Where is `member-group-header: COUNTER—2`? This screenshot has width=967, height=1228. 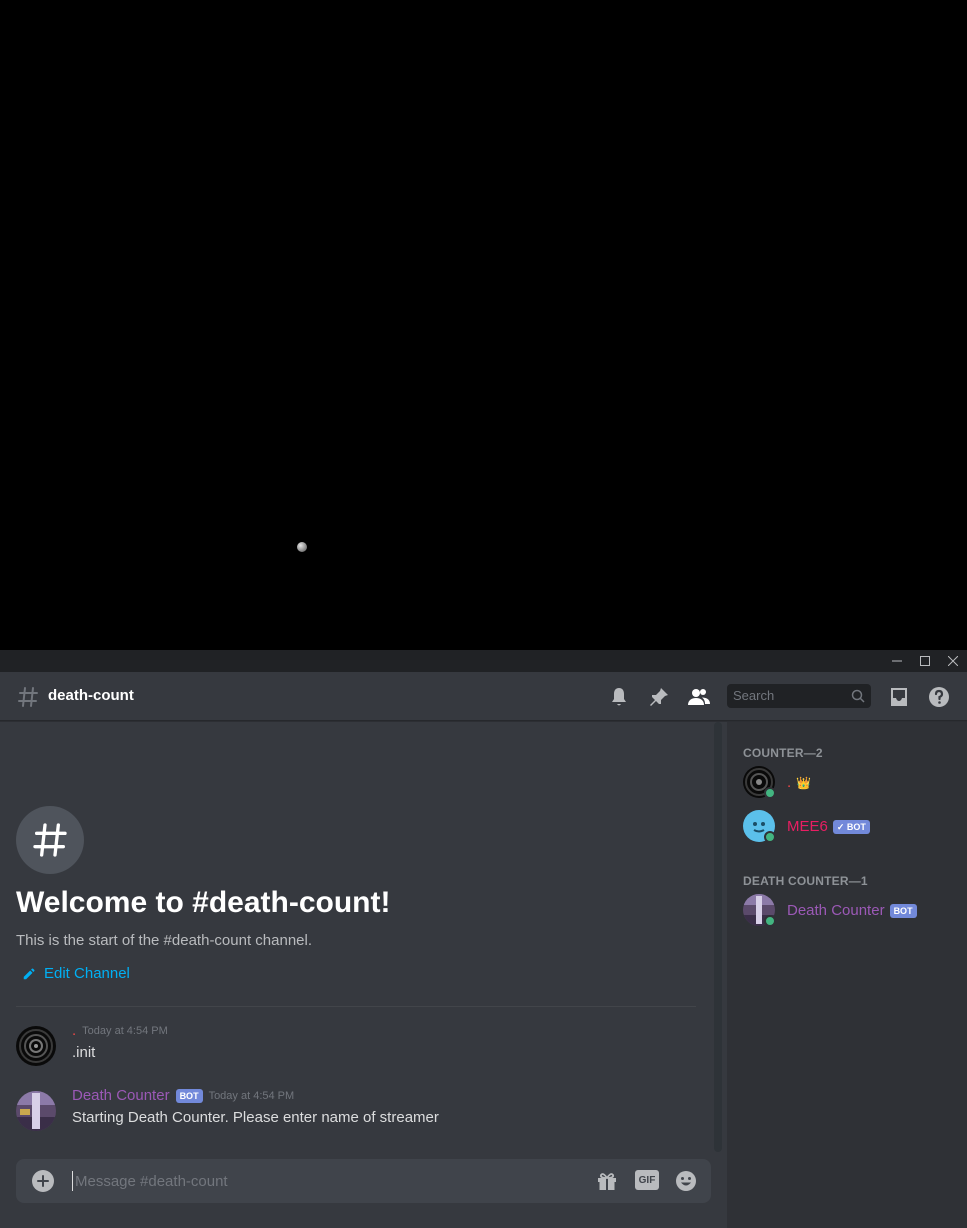
member-group-header: COUNTER—2 is located at coordinates (783, 753).